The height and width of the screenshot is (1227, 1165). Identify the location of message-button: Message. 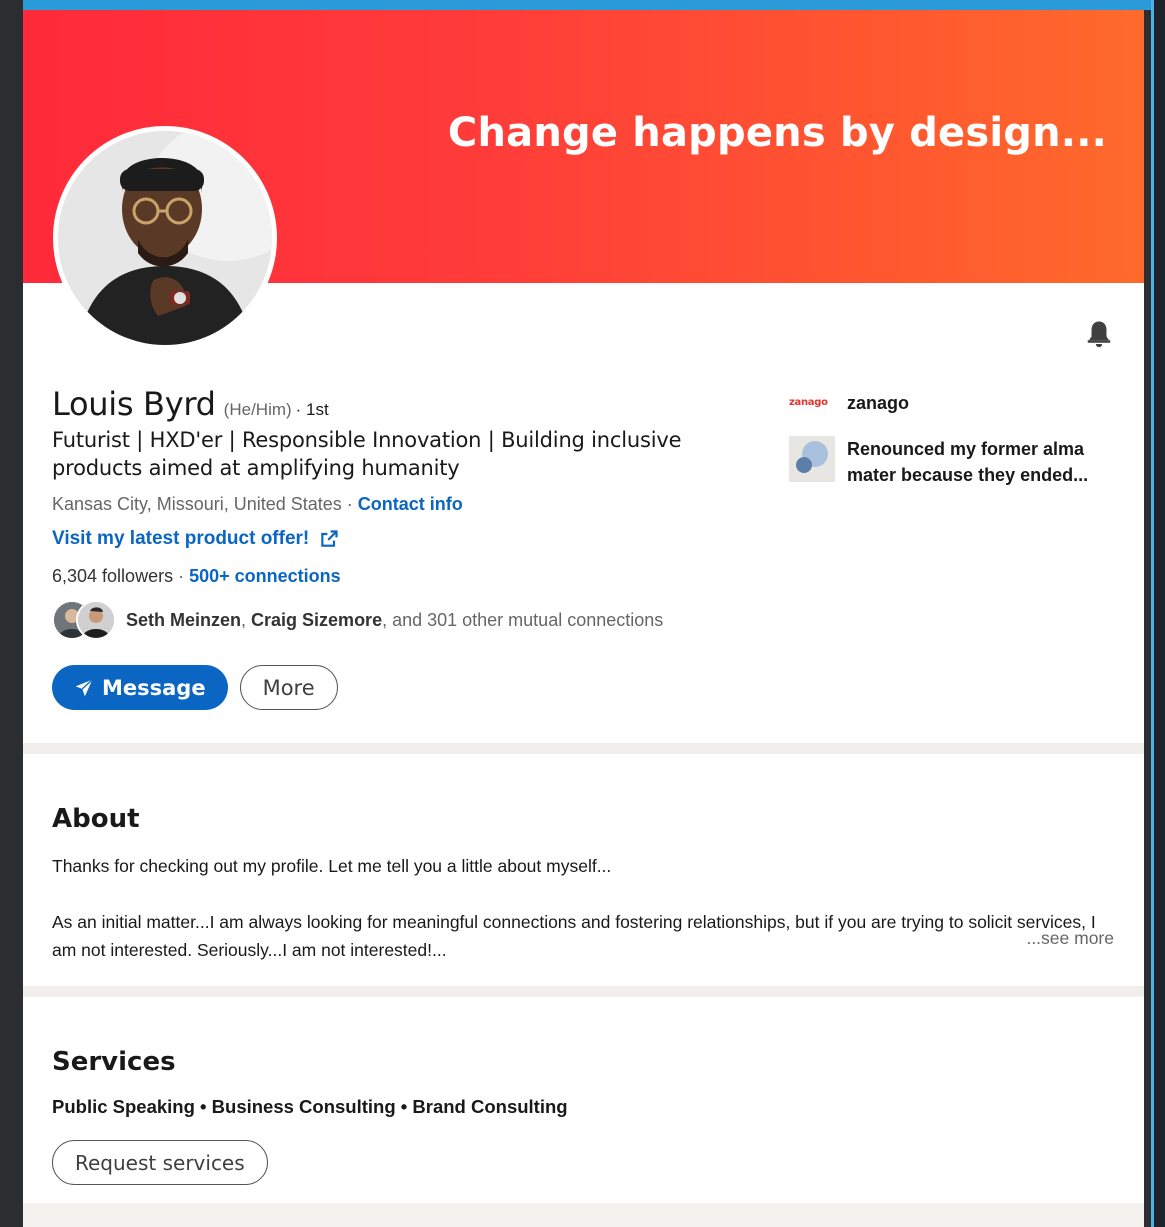
(140, 687).